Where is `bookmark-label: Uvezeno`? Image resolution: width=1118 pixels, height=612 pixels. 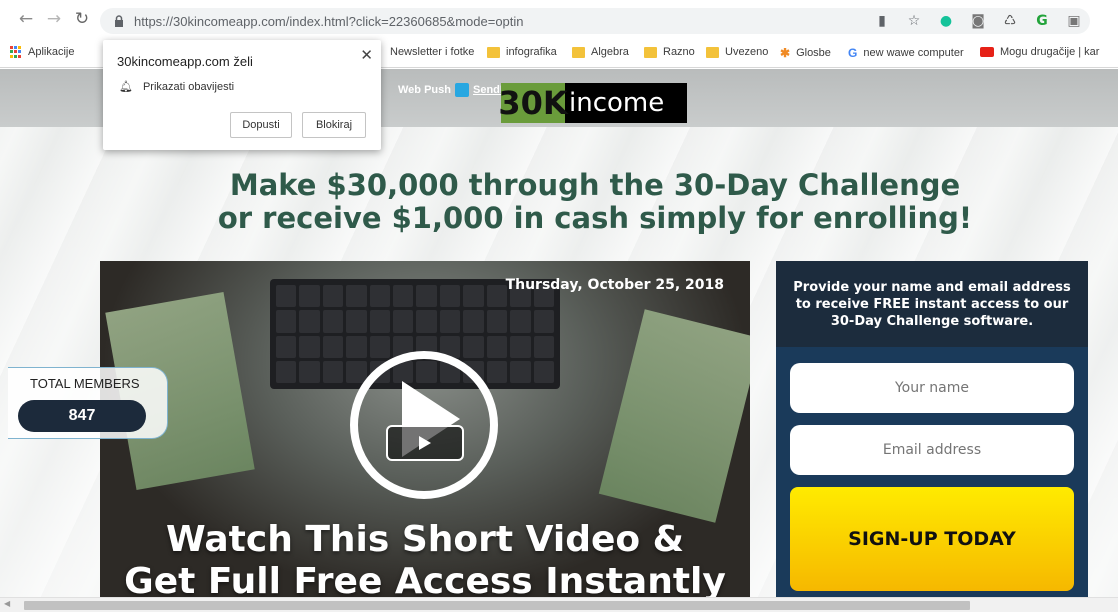 bookmark-label: Uvezeno is located at coordinates (747, 52).